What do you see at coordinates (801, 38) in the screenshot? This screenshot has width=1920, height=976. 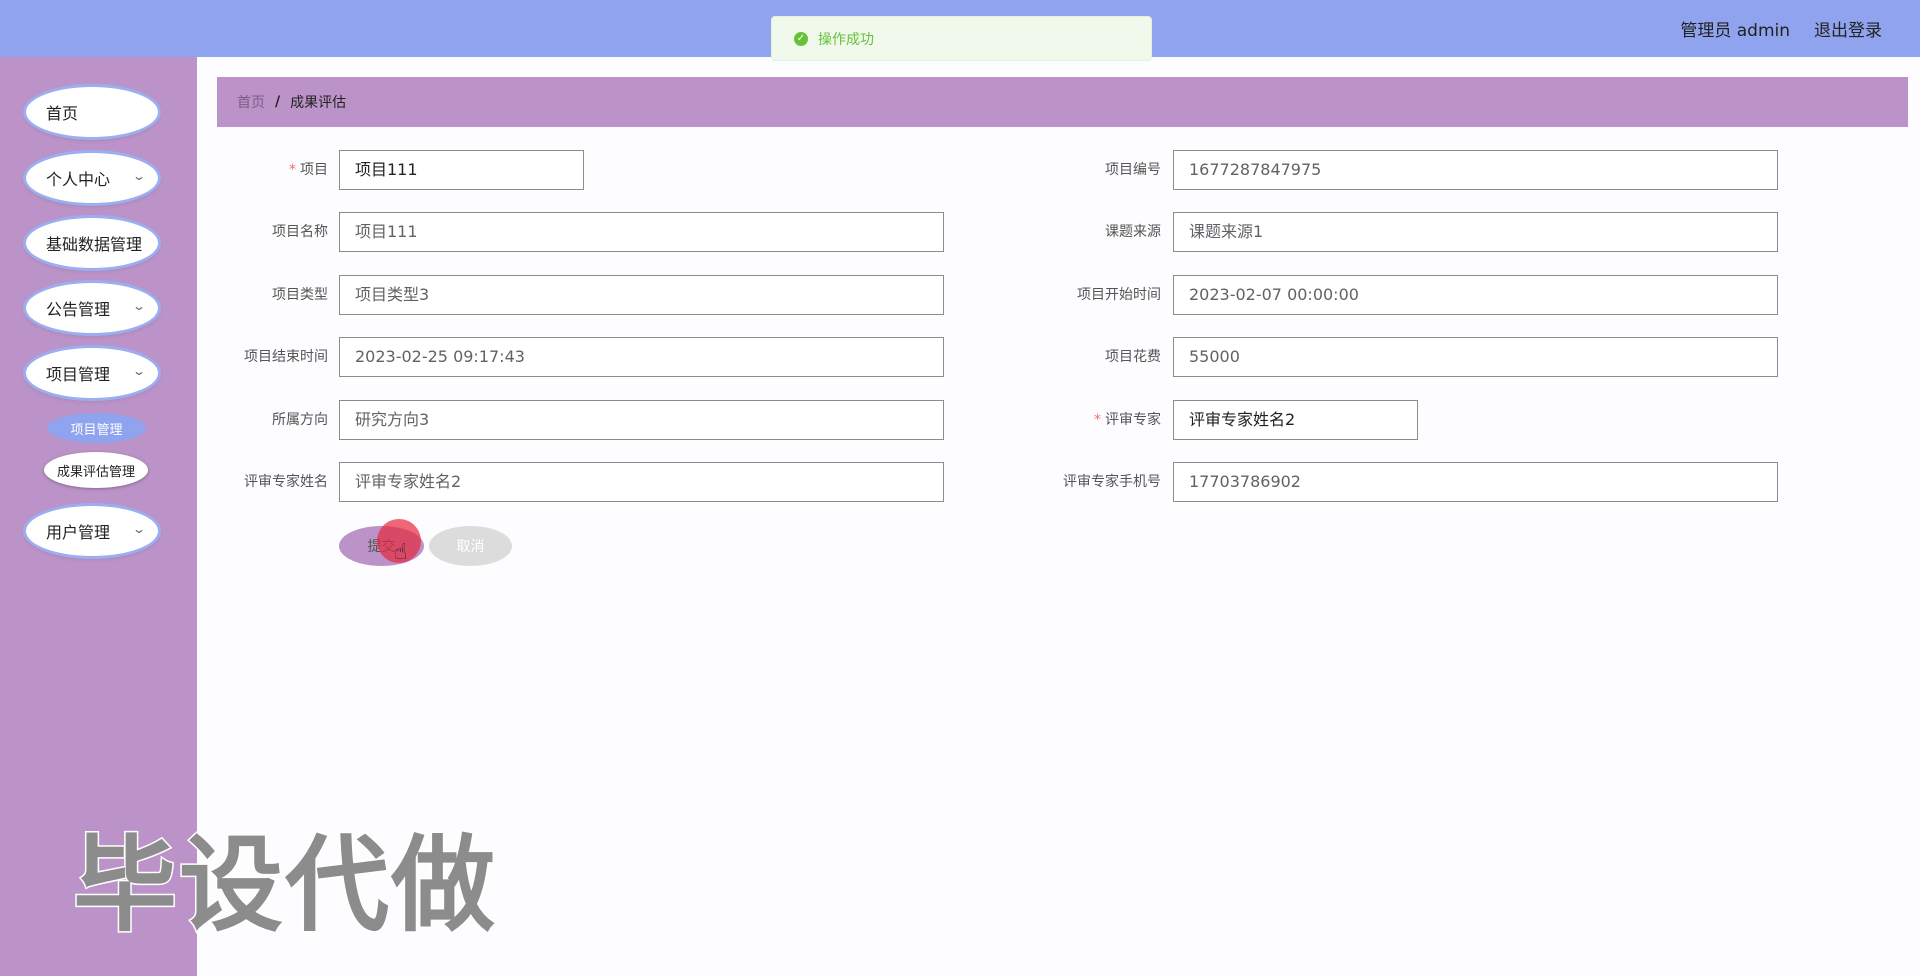 I see `check-circle-icon: ✓` at bounding box center [801, 38].